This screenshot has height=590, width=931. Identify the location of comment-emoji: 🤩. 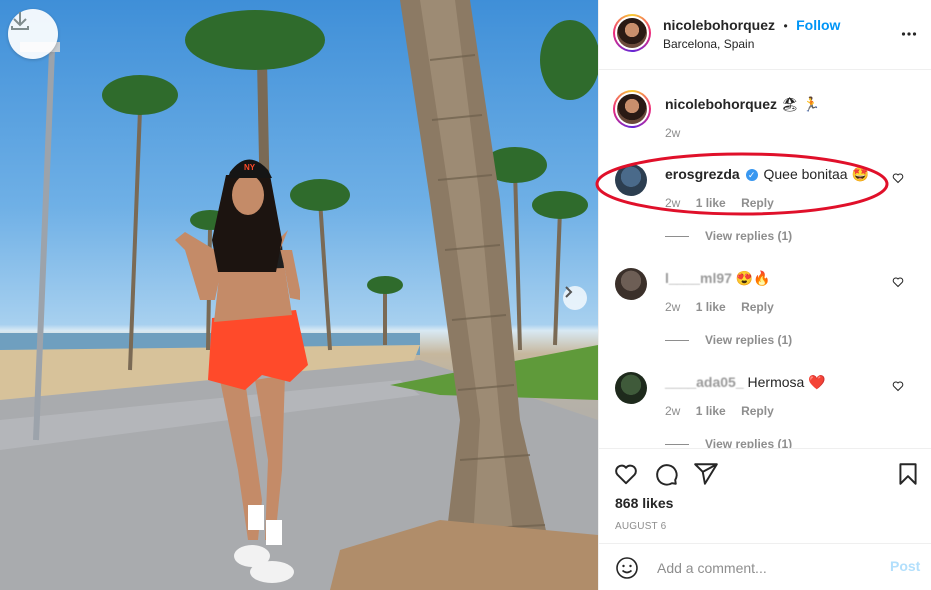
(860, 174).